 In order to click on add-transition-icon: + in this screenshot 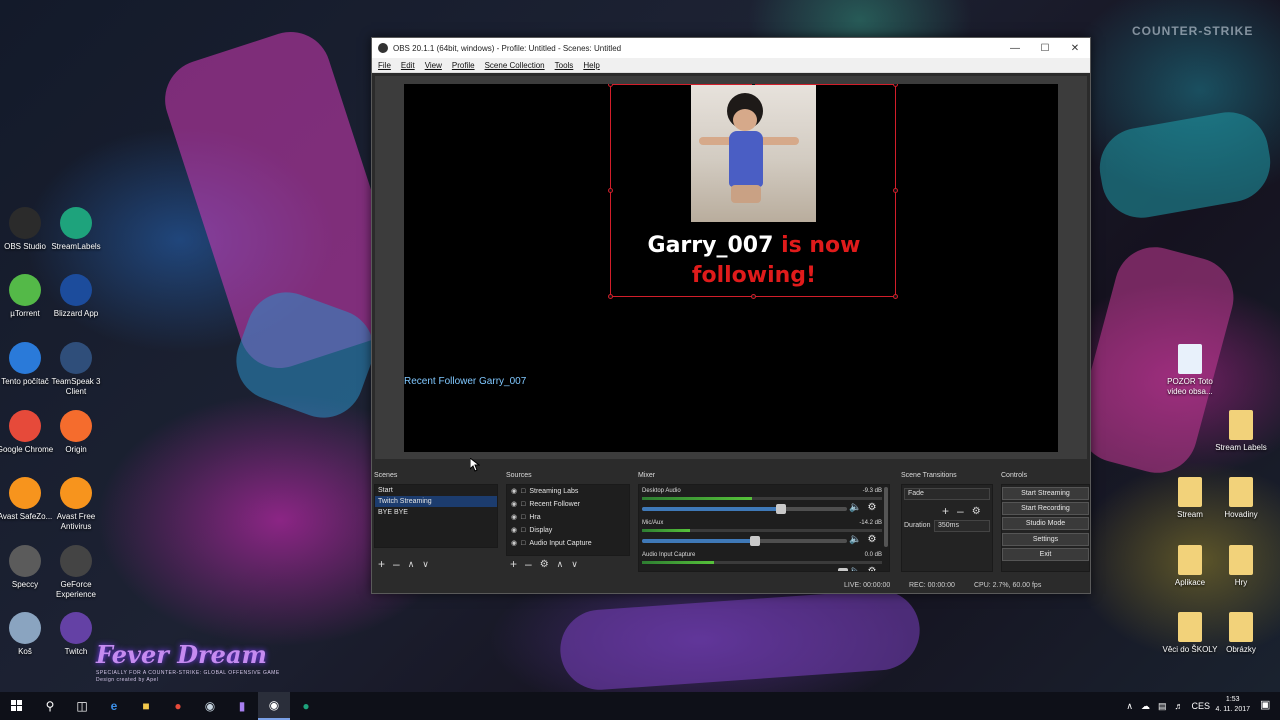, I will do `click(945, 511)`.